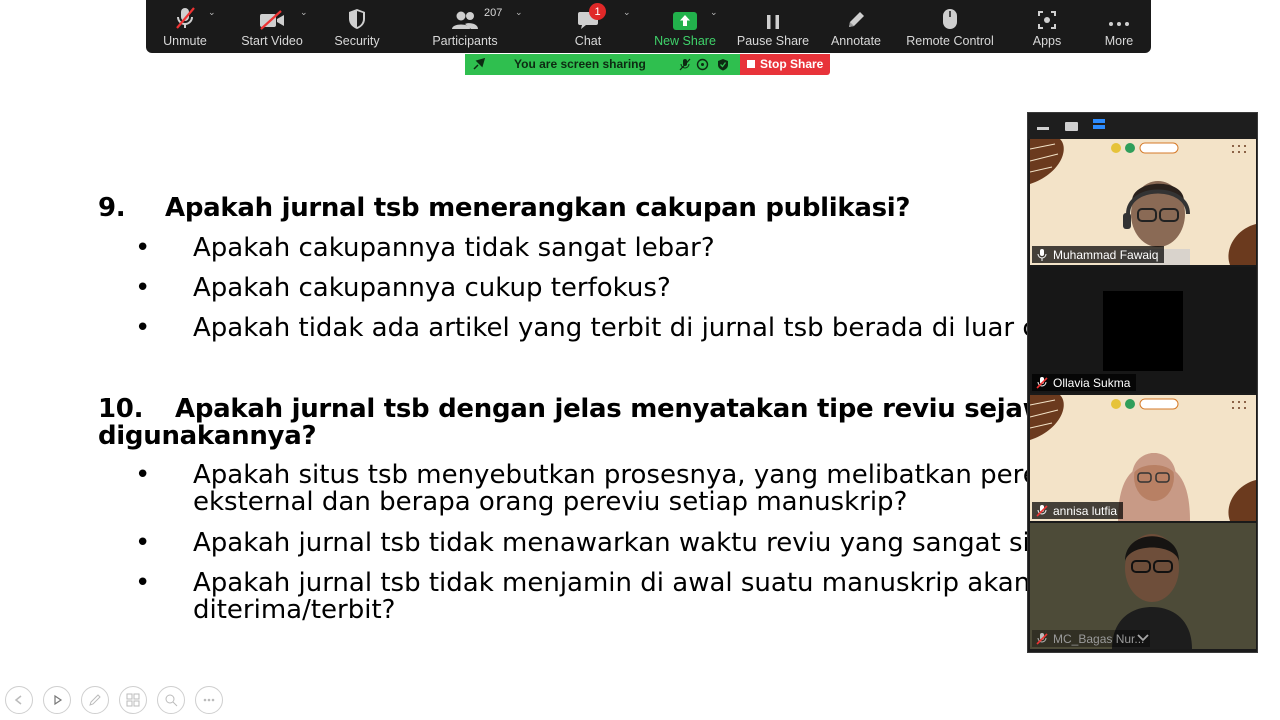  I want to click on apps-button: Apps, so click(1047, 26).